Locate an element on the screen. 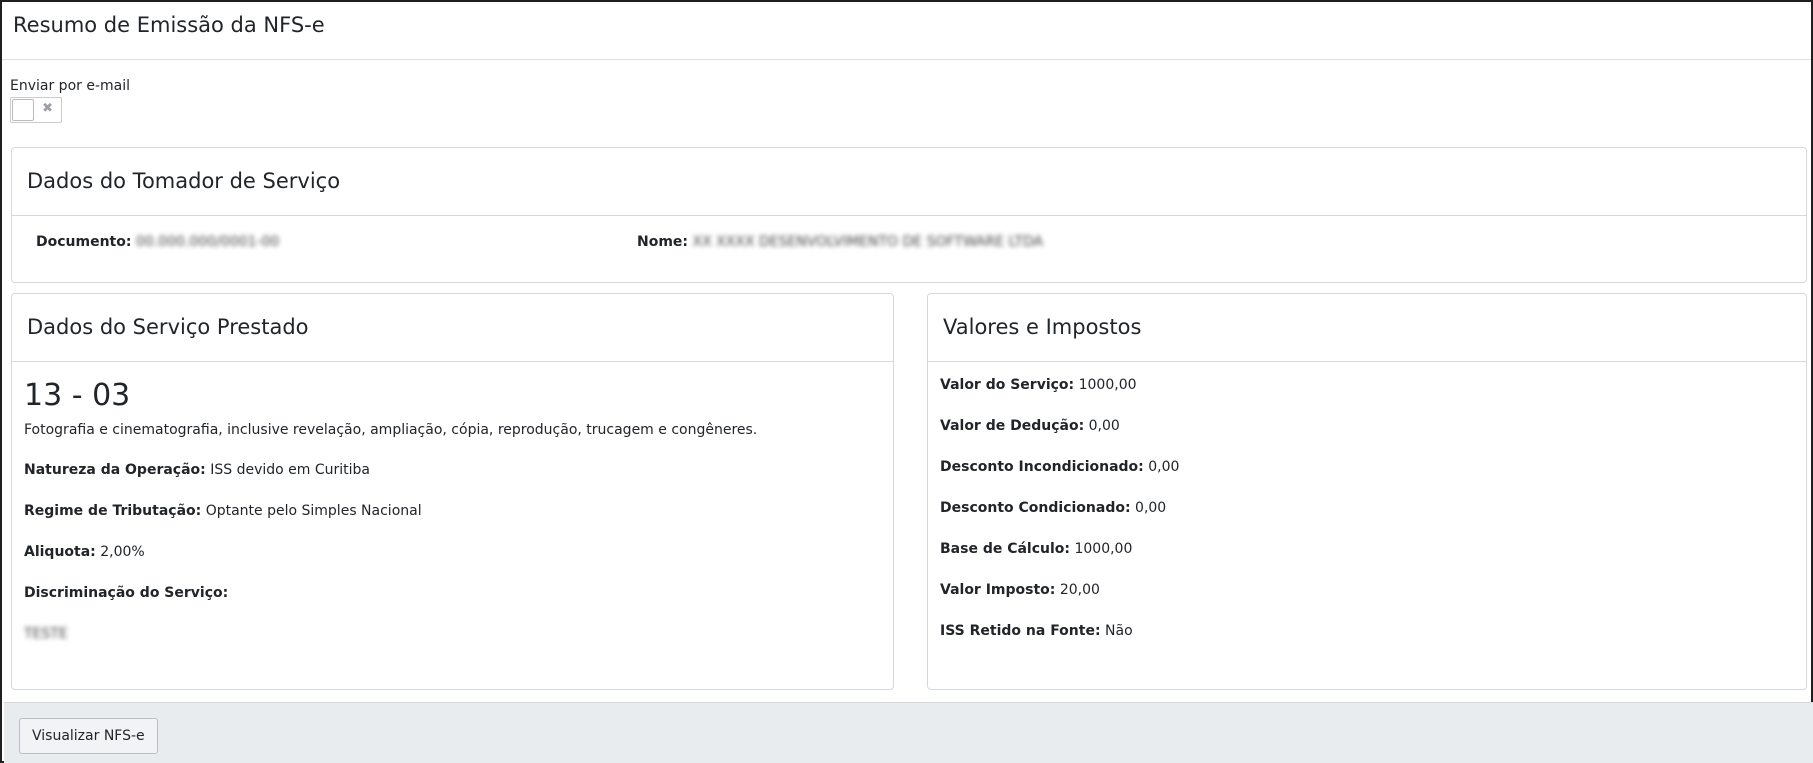 Image resolution: width=1813 pixels, height=763 pixels. service-code: 13 - 03 is located at coordinates (77, 395).